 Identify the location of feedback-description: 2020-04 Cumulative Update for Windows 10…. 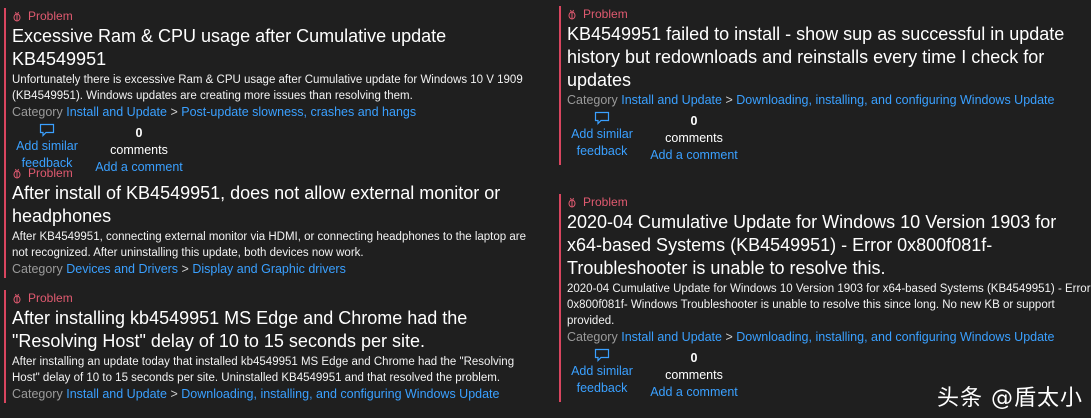
(829, 305).